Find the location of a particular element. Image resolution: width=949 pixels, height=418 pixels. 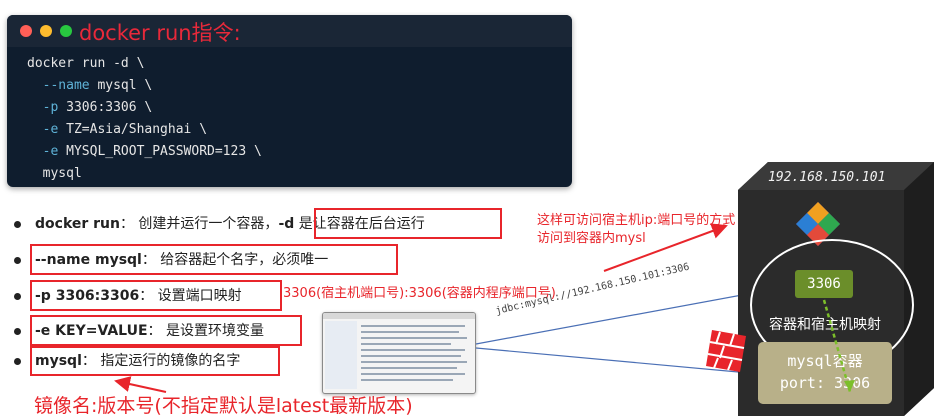

firewall-icon is located at coordinates (726, 351).